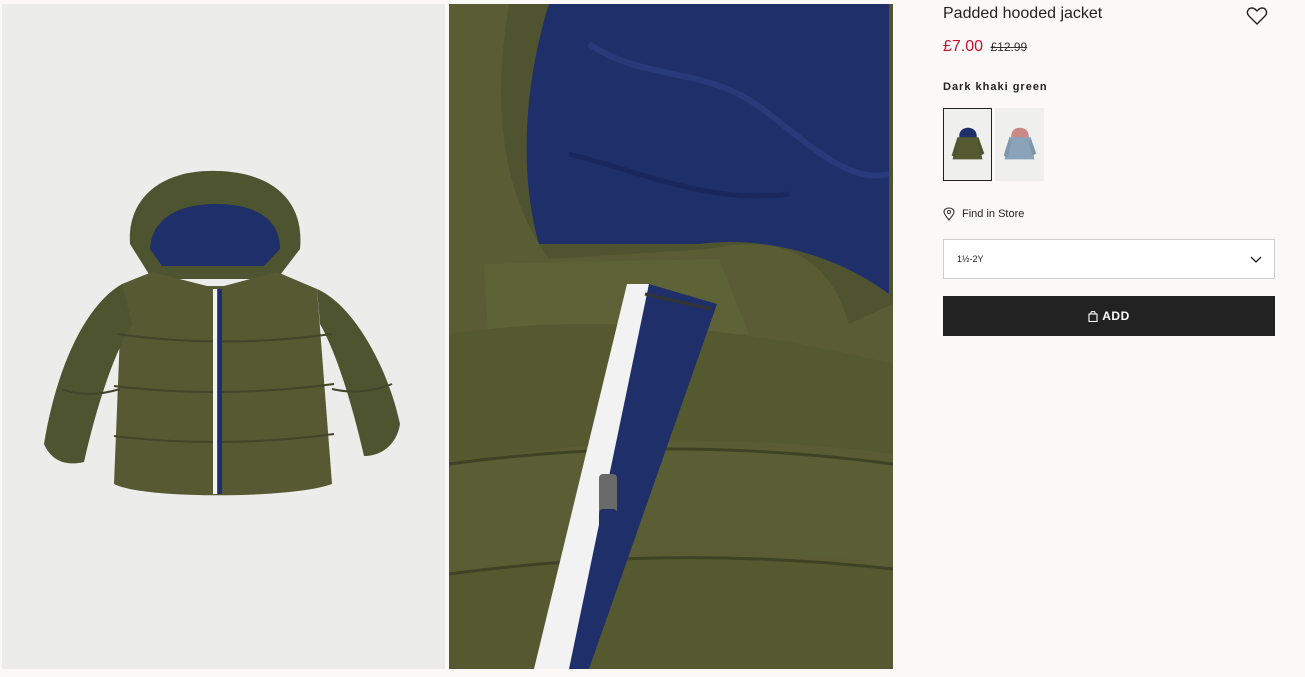 The image size is (1305, 677). Describe the element at coordinates (963, 46) in the screenshot. I see `sale-price: £7.00` at that location.